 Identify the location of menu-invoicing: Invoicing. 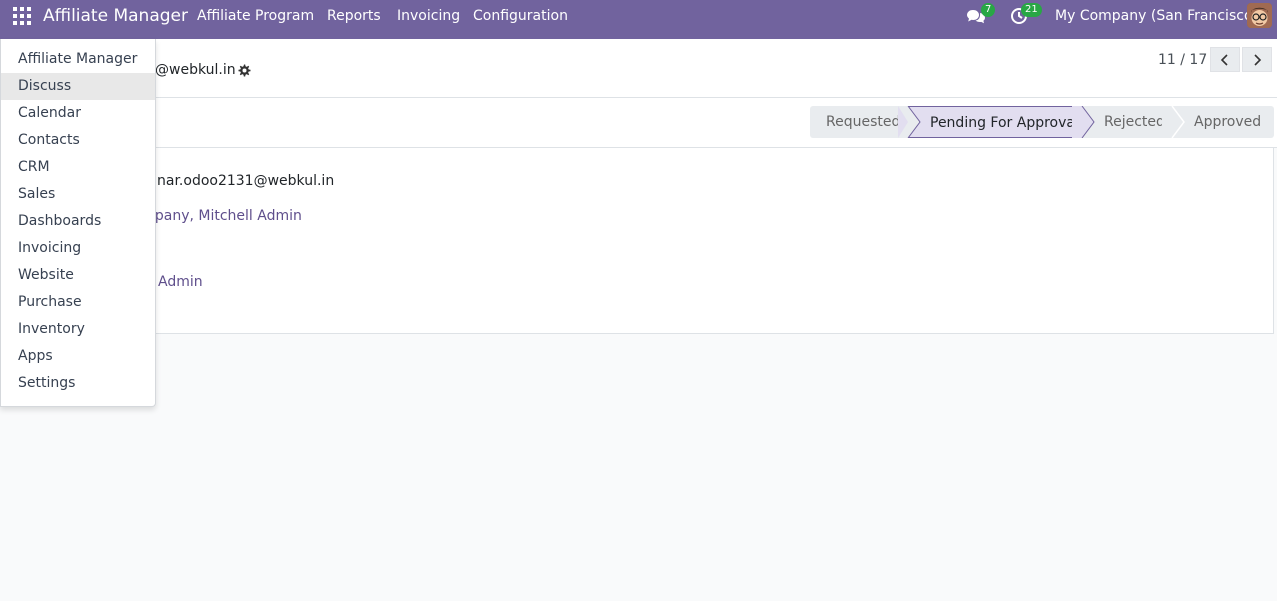
(428, 16).